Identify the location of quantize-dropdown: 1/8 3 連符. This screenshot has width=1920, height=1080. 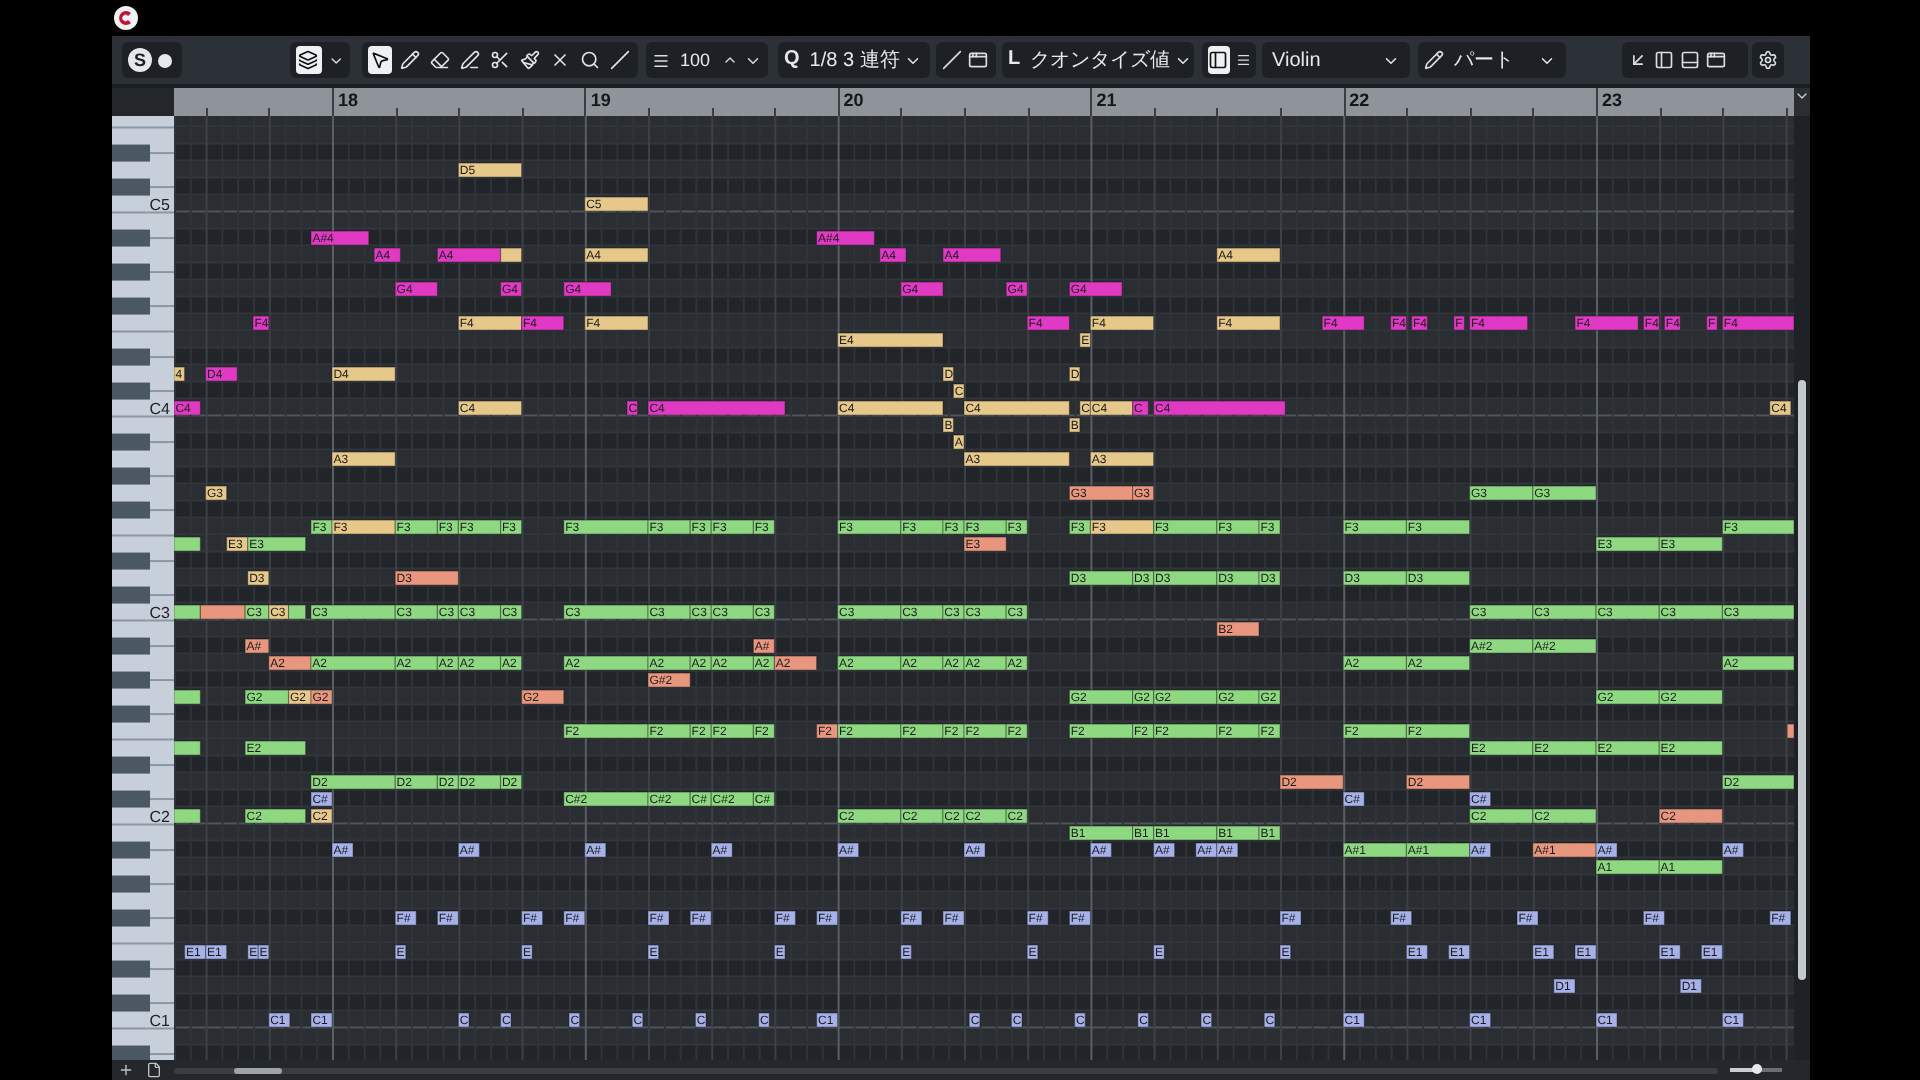
(865, 60).